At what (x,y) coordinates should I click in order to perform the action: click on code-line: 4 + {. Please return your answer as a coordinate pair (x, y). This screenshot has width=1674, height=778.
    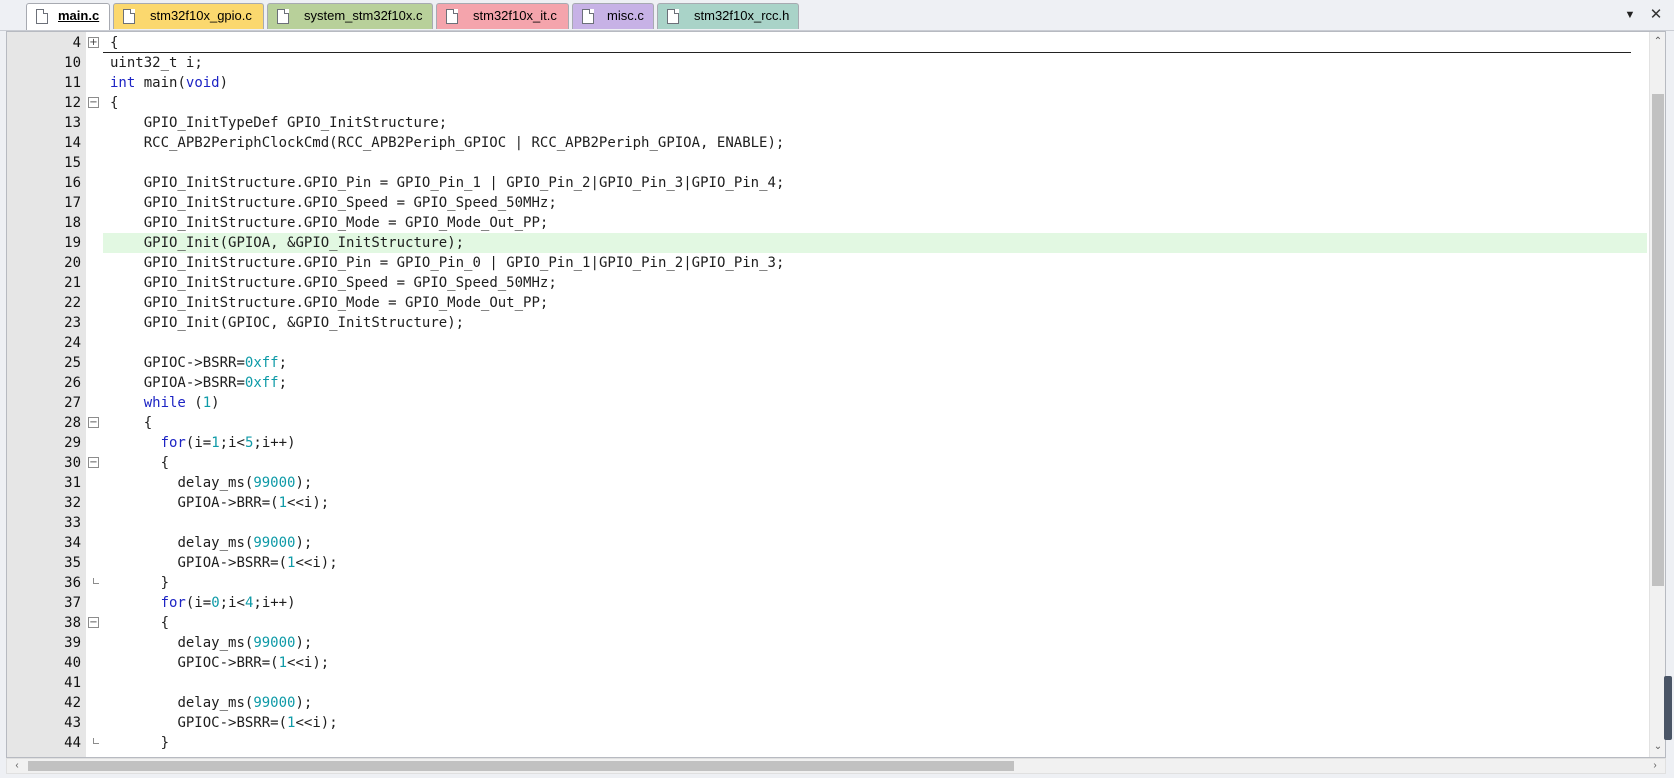
    Looking at the image, I should click on (827, 43).